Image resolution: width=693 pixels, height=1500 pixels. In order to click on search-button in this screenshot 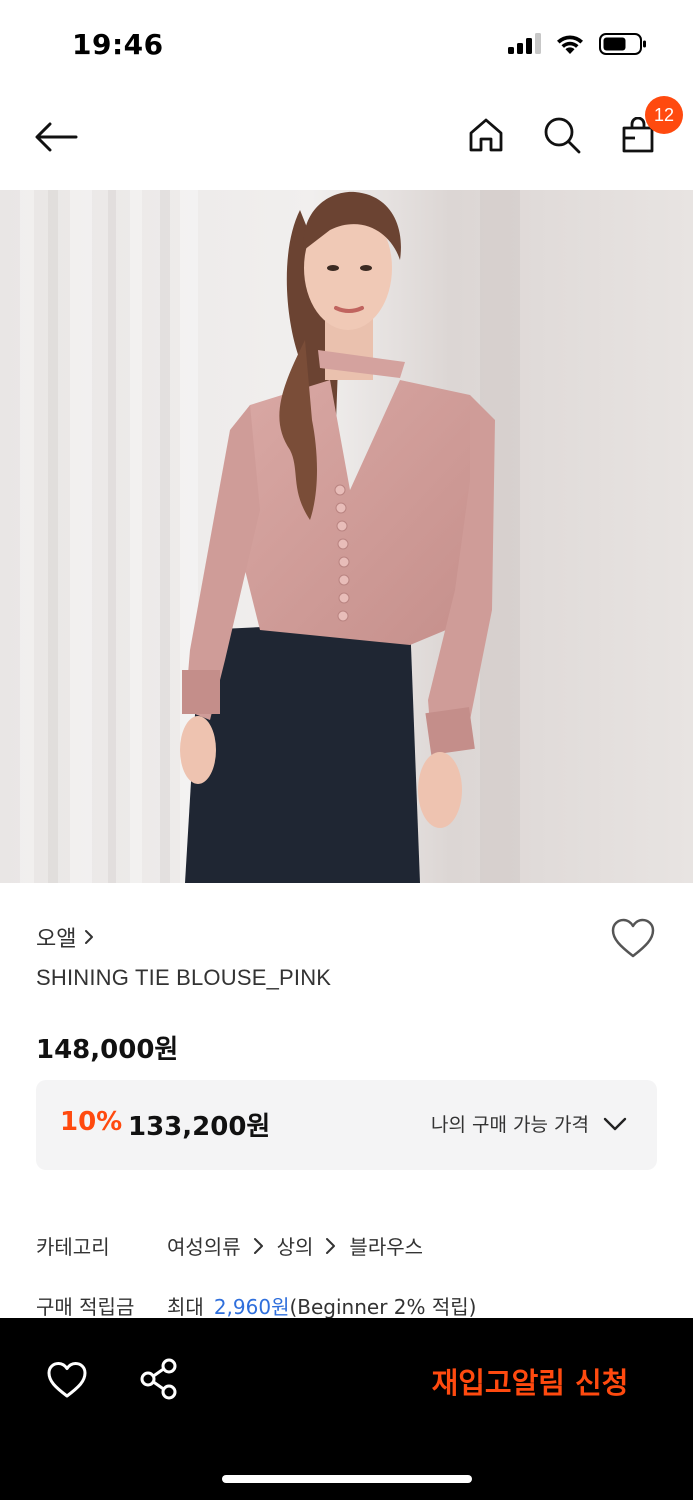, I will do `click(562, 135)`.